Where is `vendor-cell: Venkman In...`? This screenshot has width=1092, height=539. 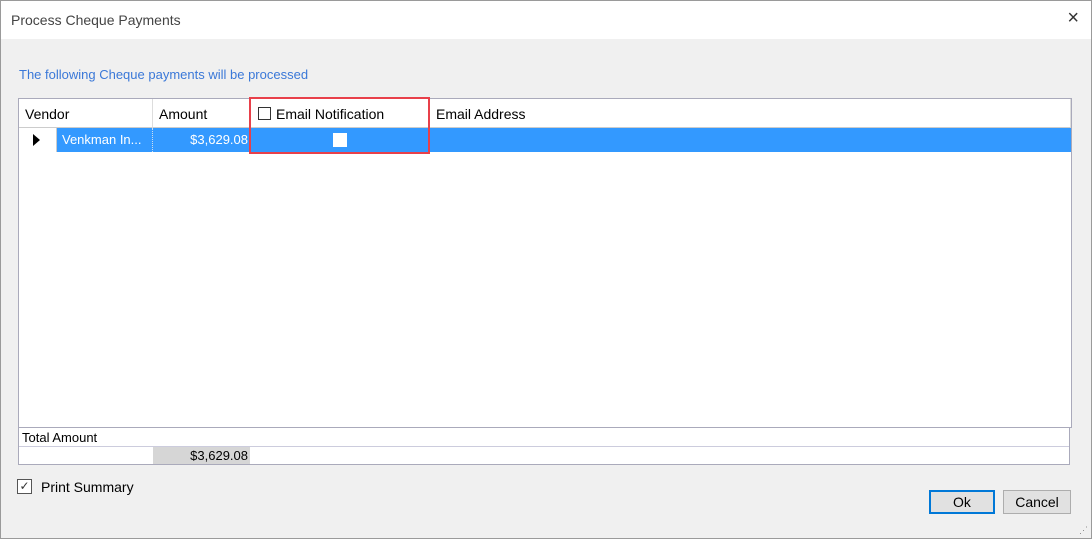 vendor-cell: Venkman In... is located at coordinates (104, 140).